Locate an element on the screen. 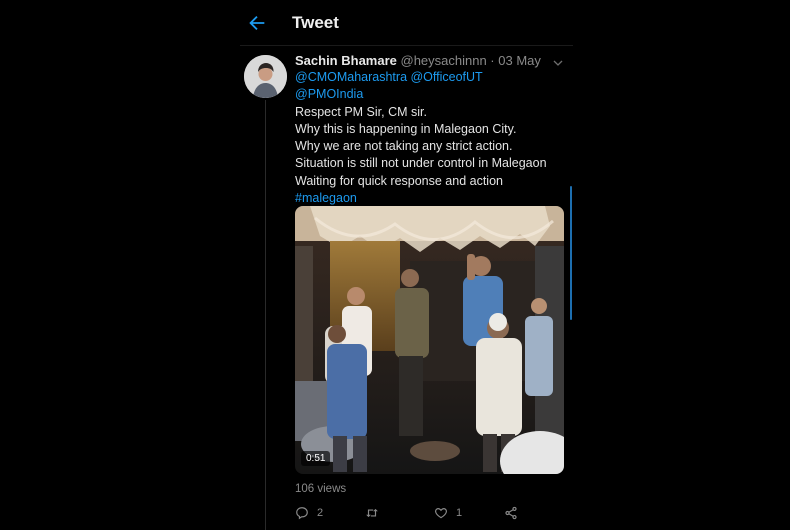 The width and height of the screenshot is (790, 530). retweet-button is located at coordinates (372, 513).